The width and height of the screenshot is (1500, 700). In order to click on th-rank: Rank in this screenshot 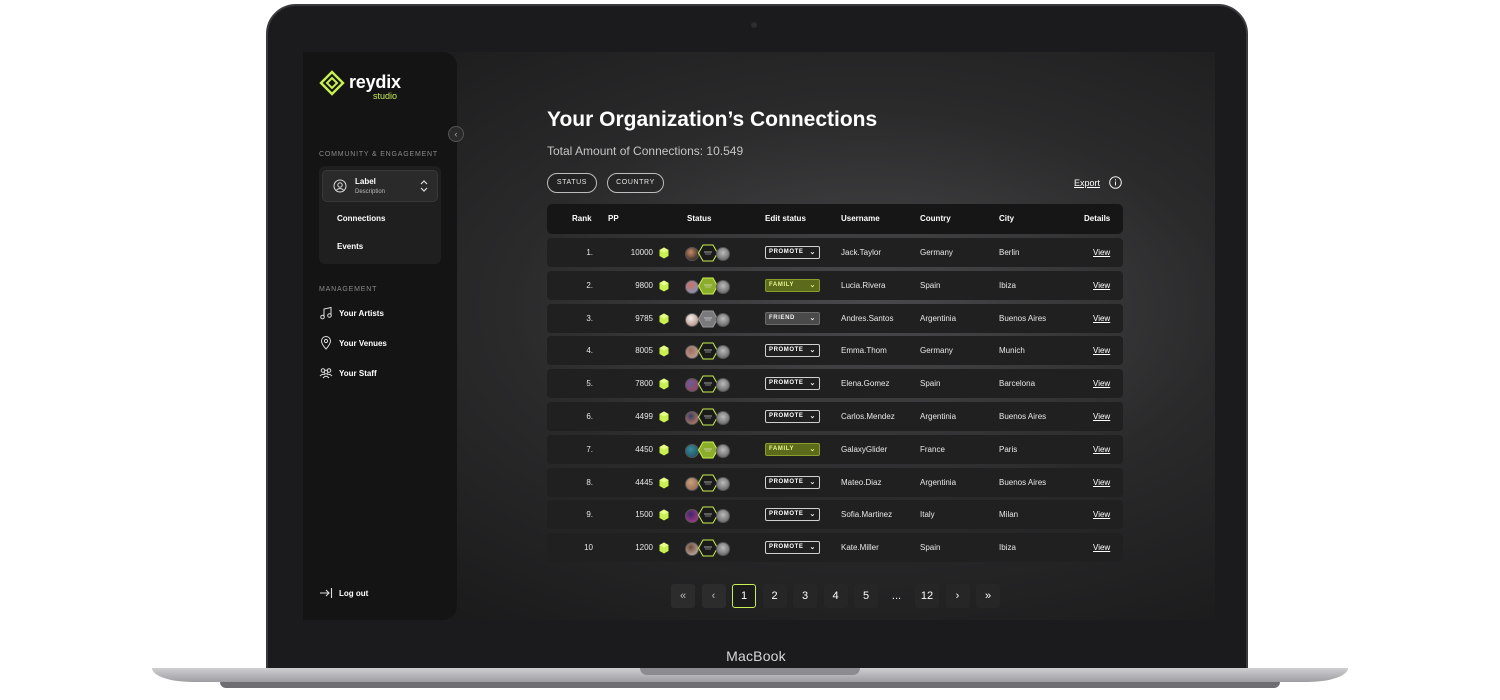, I will do `click(582, 218)`.